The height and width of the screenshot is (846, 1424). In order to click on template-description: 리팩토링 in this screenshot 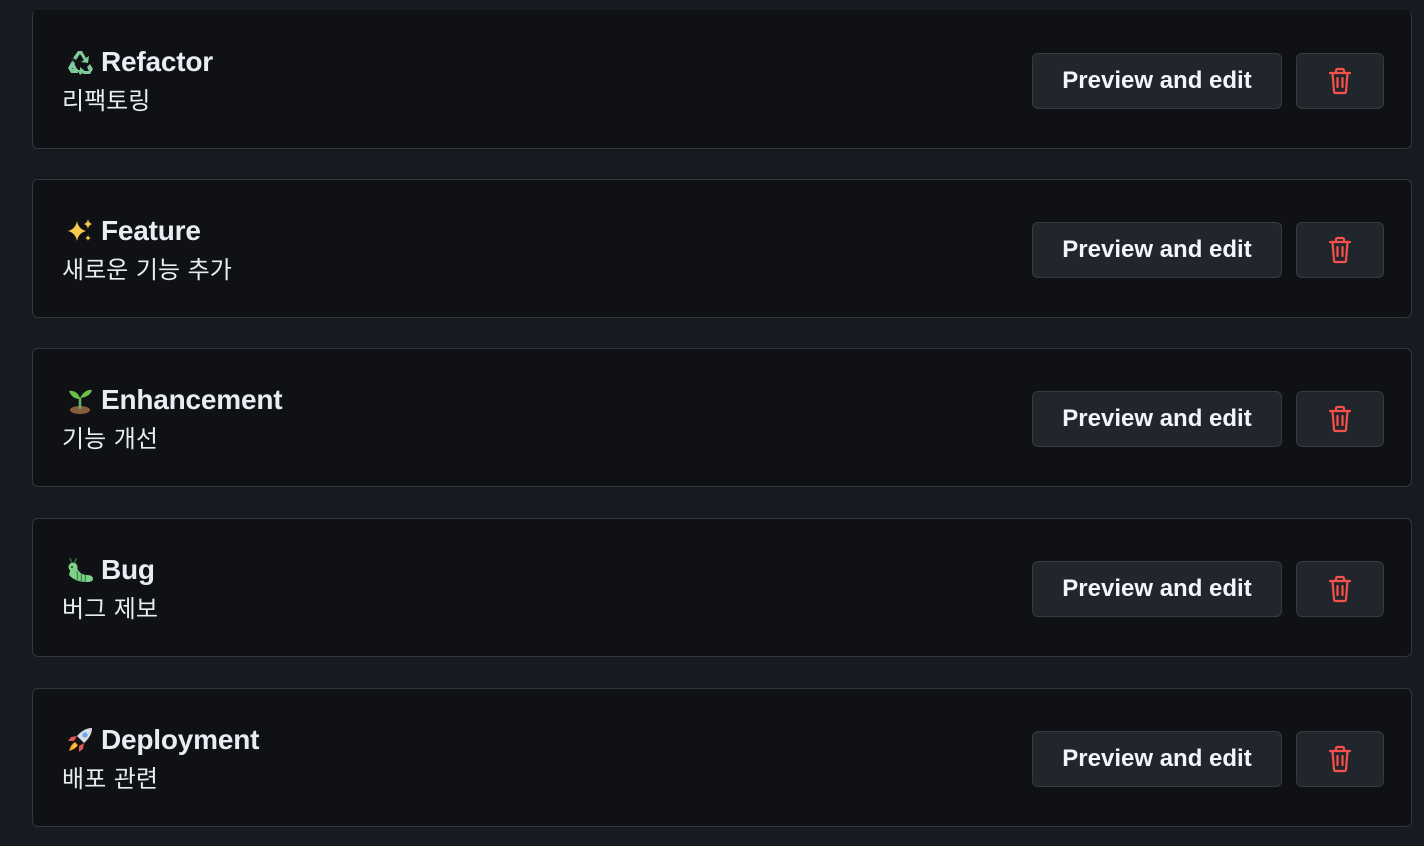, I will do `click(106, 101)`.